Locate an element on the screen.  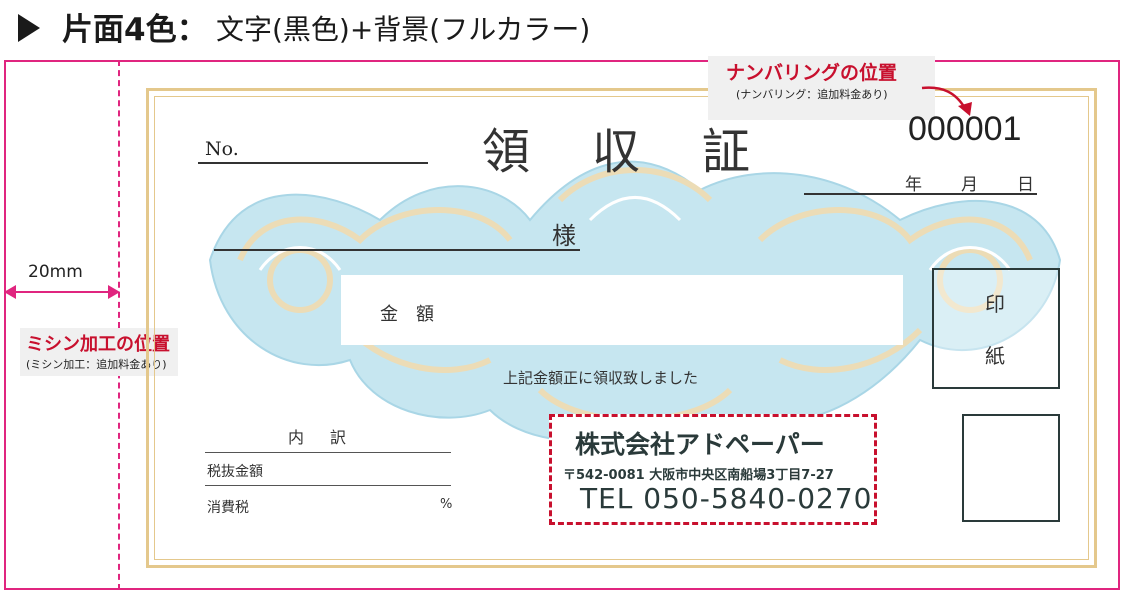
addressee-line is located at coordinates (397, 250).